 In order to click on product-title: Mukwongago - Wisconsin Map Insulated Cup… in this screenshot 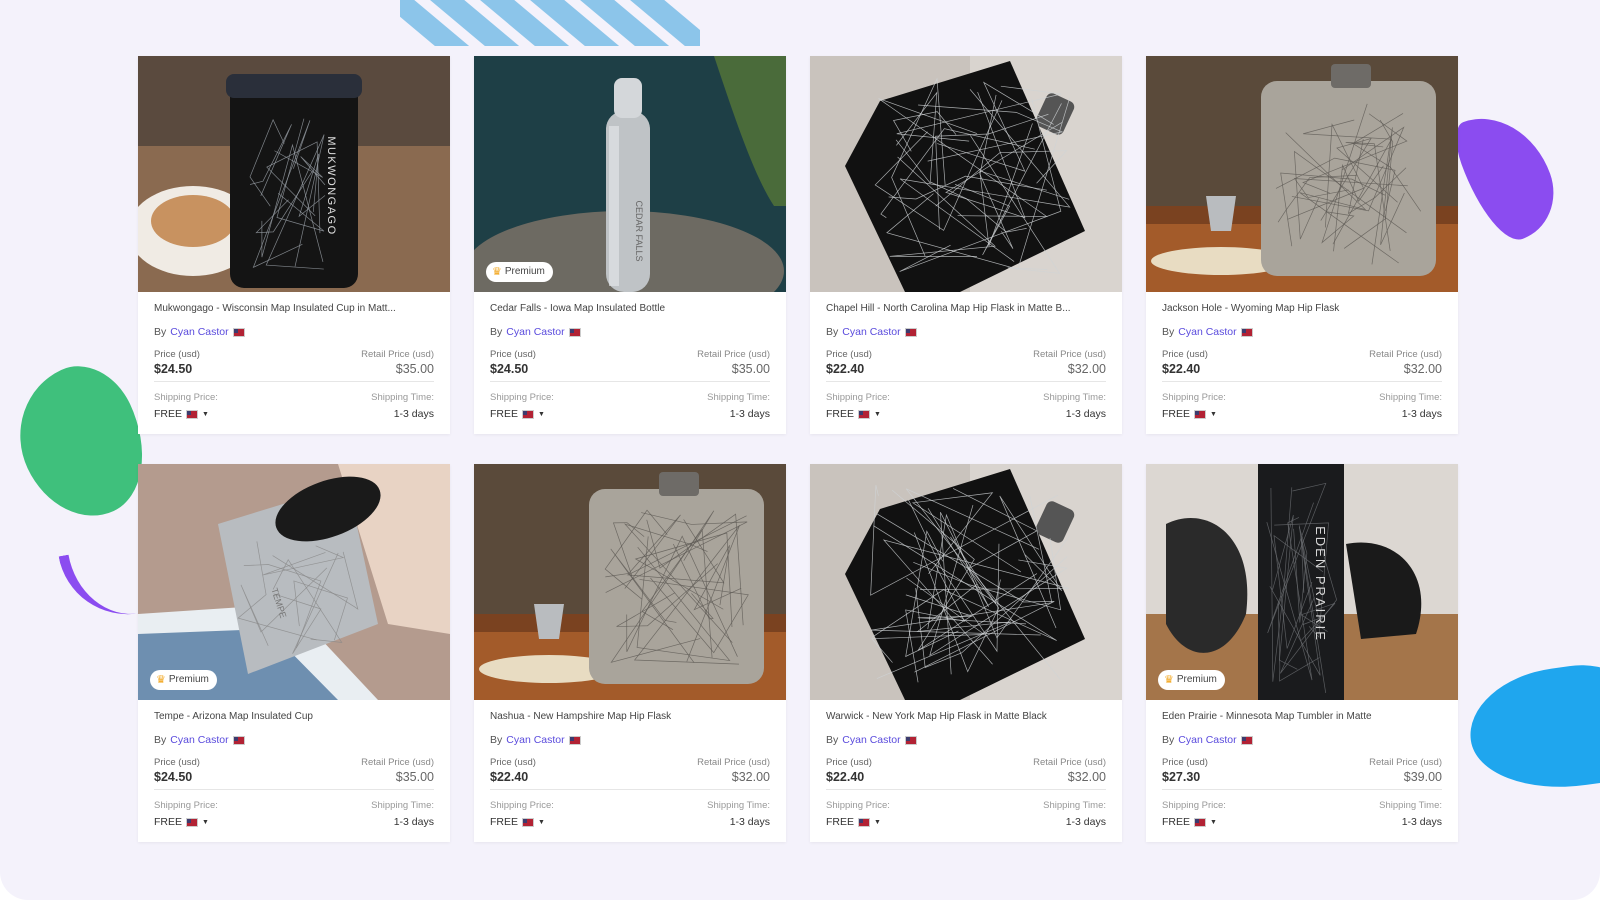, I will do `click(294, 310)`.